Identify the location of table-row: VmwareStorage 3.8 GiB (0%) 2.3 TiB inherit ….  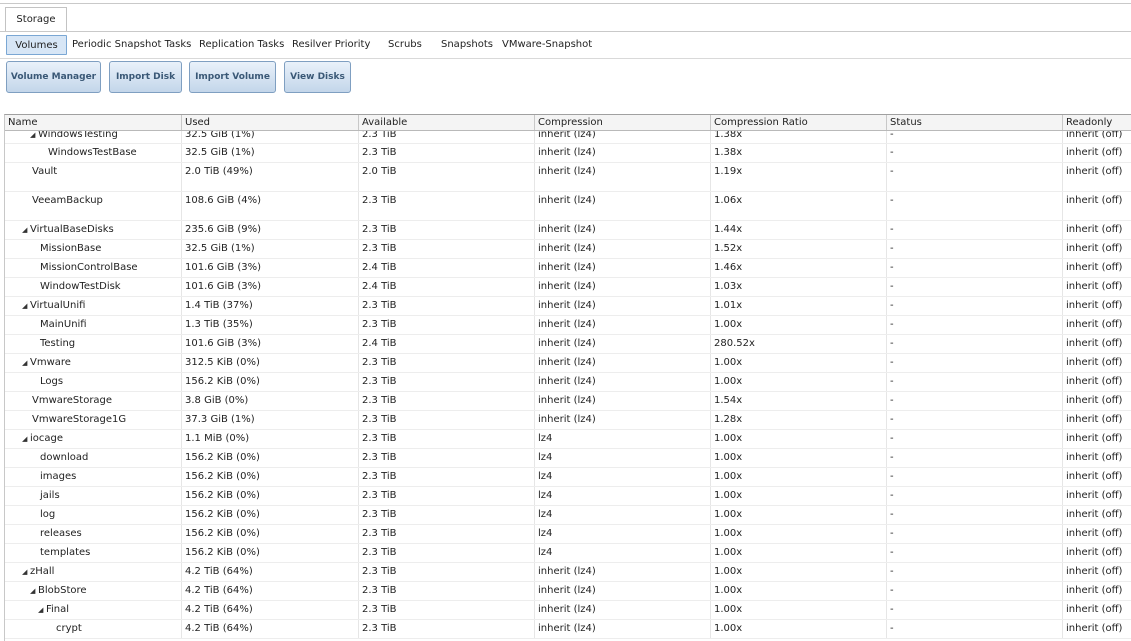
(568, 401).